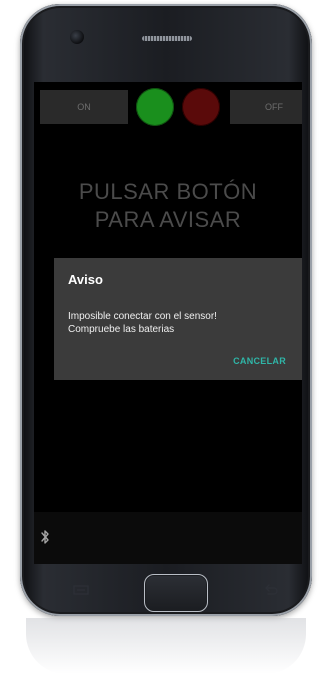  I want to click on on-button-label: ON, so click(84, 107).